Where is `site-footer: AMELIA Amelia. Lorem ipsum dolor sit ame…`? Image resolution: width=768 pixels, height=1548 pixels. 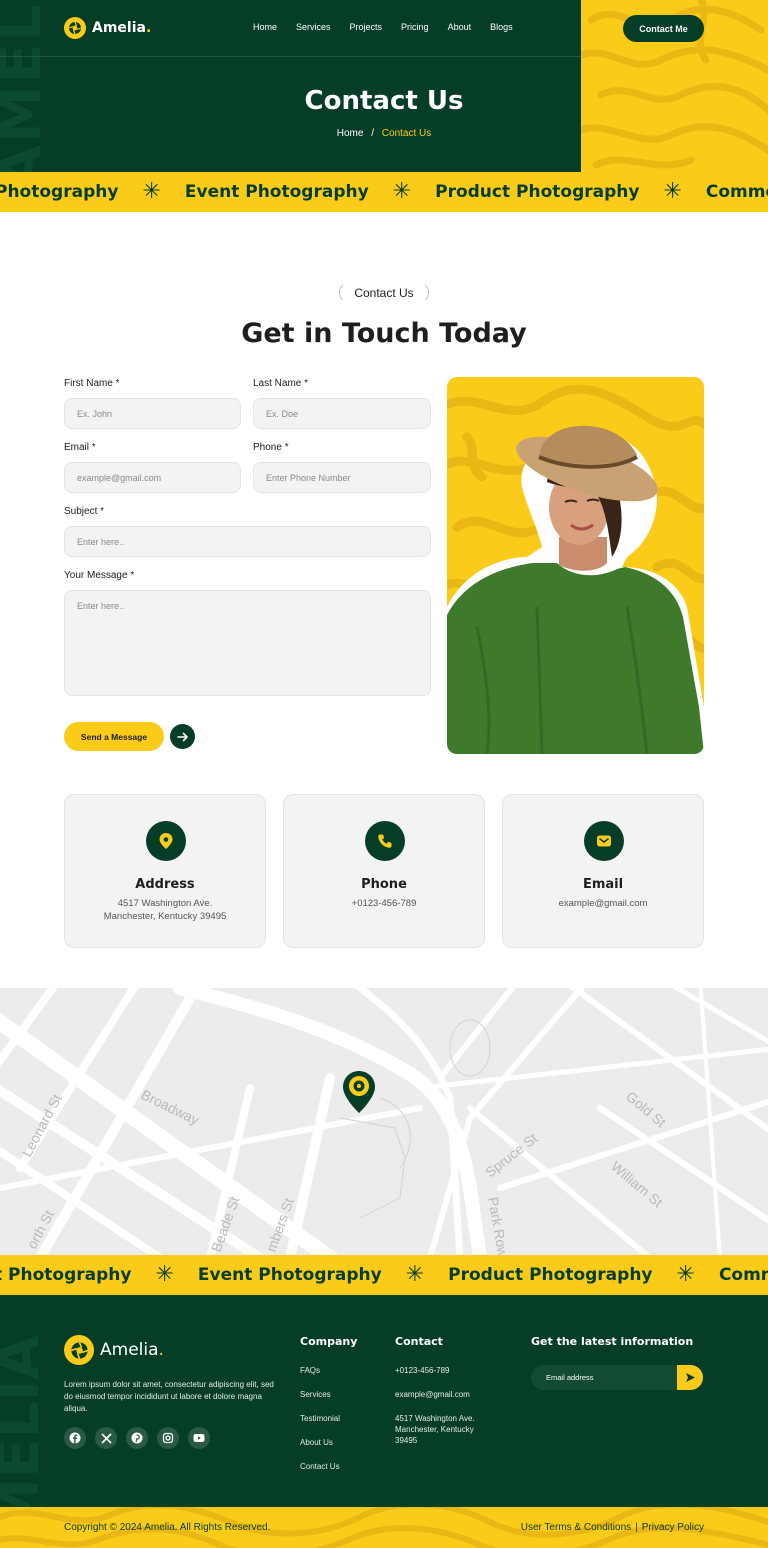
site-footer: AMELIA Amelia. Lorem ipsum dolor sit ame… is located at coordinates (384, 1401).